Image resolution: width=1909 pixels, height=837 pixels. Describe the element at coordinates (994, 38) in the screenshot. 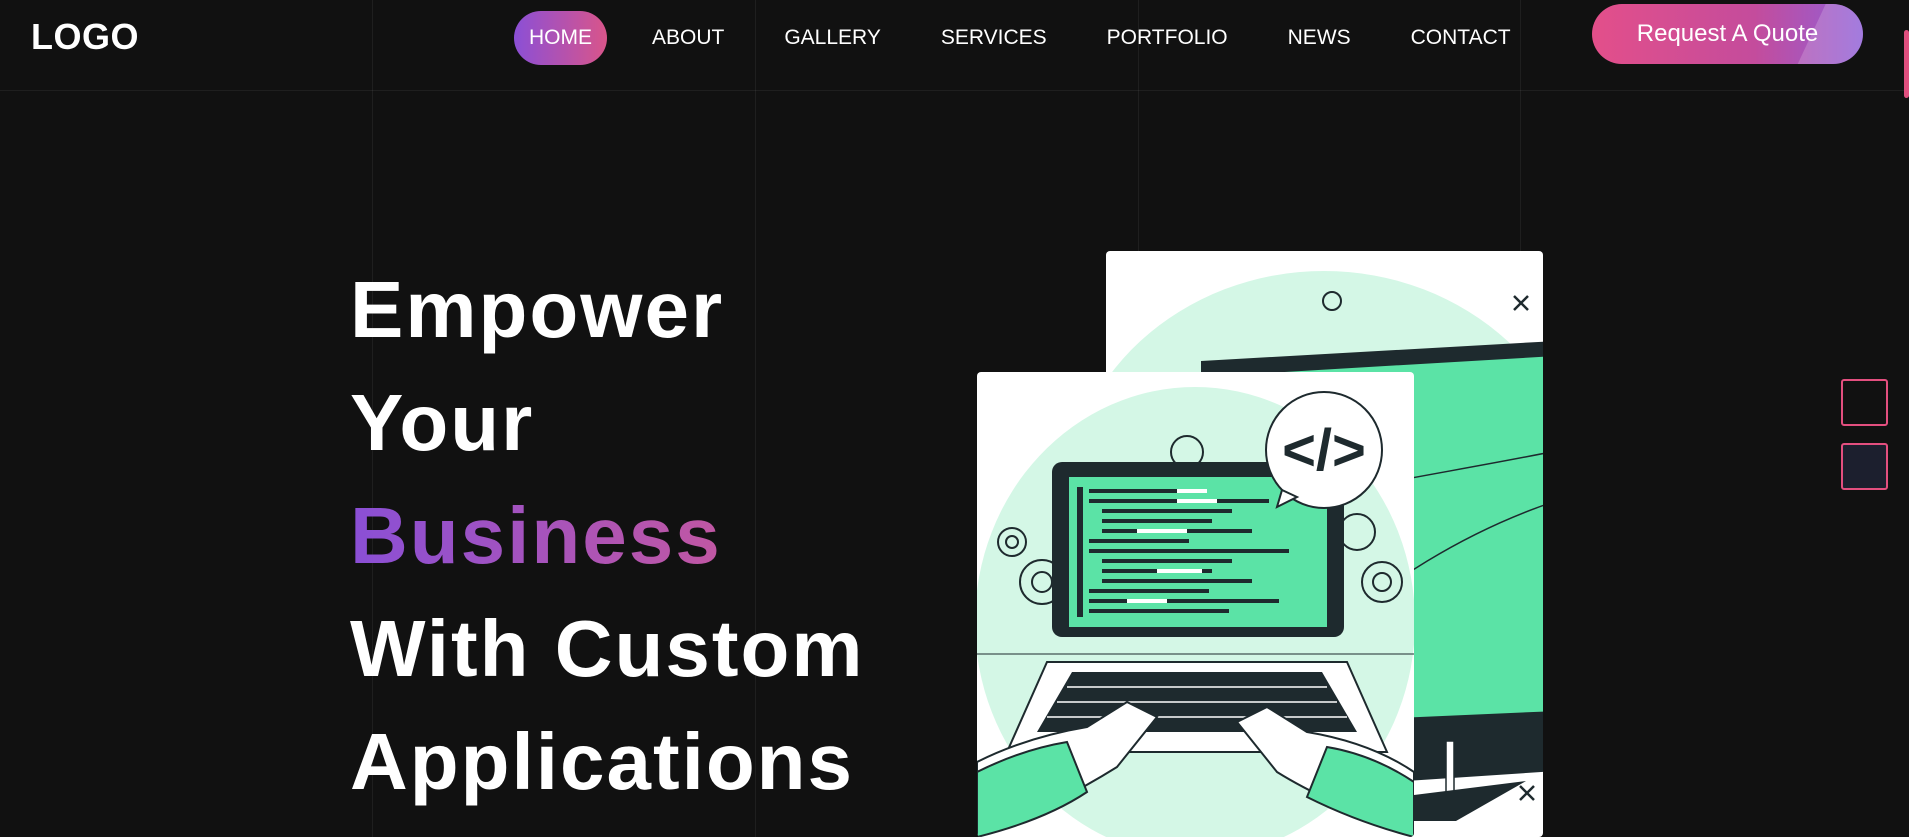

I see `nav-item-services: SERVICES` at that location.